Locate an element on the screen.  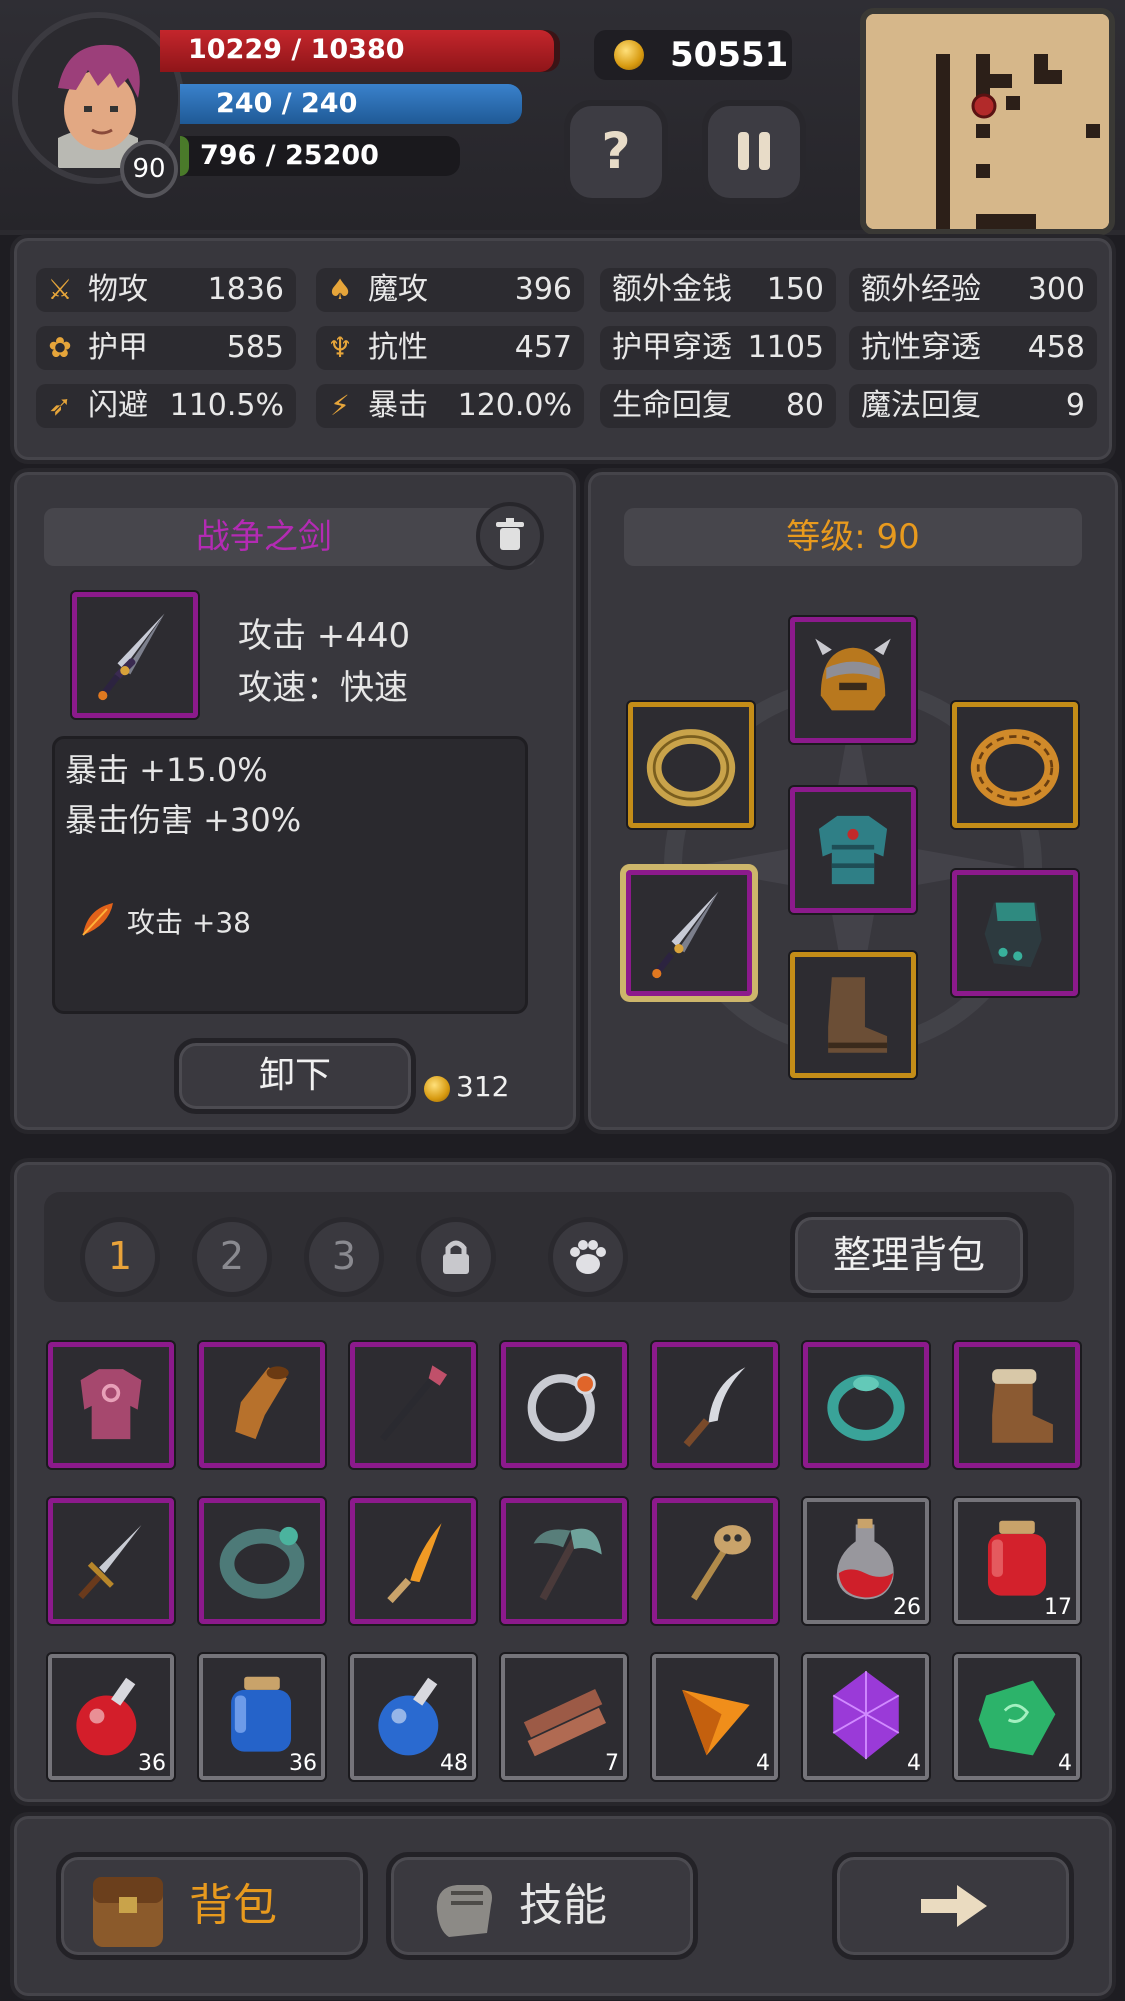
item-count: 17 is located at coordinates (1058, 1607).